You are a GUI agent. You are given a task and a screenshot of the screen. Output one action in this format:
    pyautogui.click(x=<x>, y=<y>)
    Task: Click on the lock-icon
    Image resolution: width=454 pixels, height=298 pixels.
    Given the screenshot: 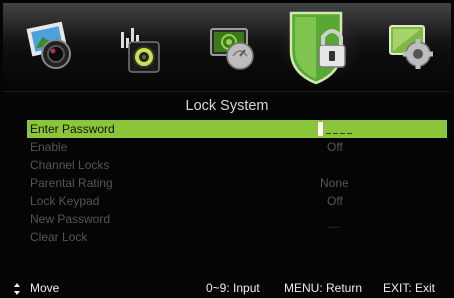 What is the action you would take?
    pyautogui.click(x=317, y=48)
    